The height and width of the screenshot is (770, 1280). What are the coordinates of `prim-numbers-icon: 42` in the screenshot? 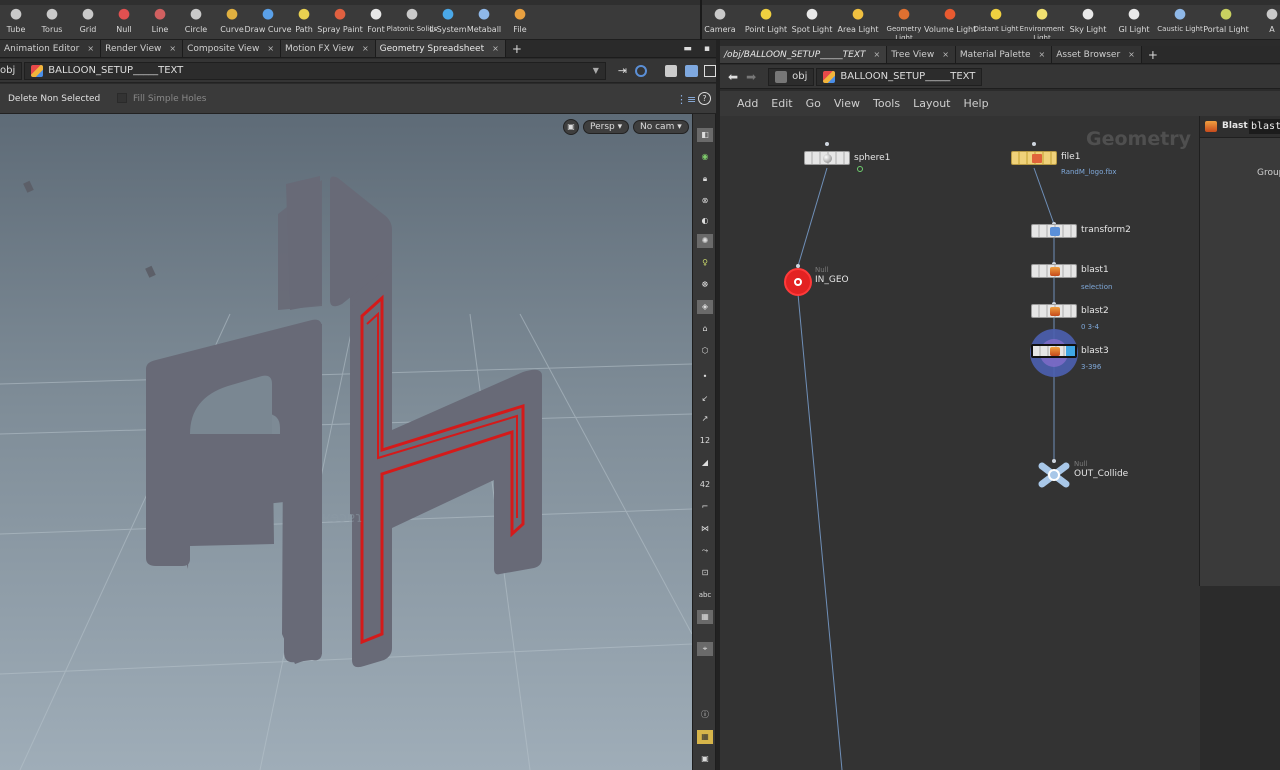 It's located at (705, 485).